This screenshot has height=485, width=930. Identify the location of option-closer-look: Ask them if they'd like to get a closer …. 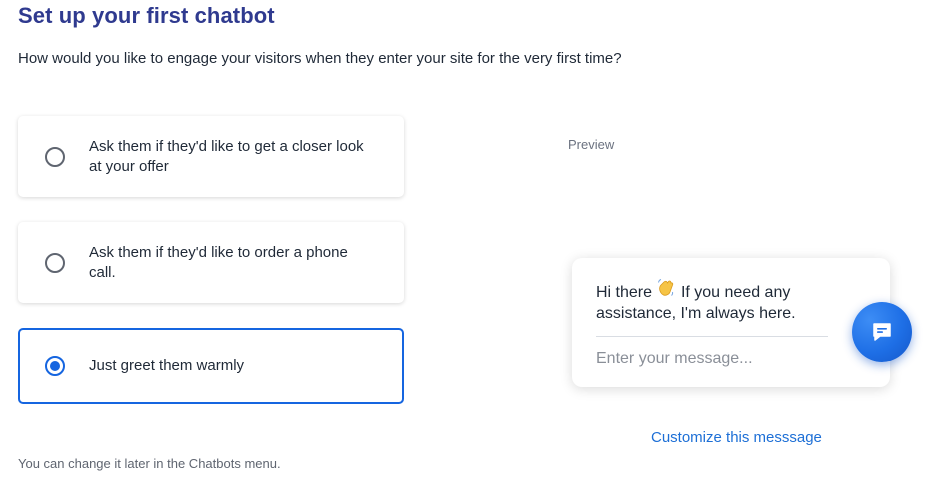
(211, 156).